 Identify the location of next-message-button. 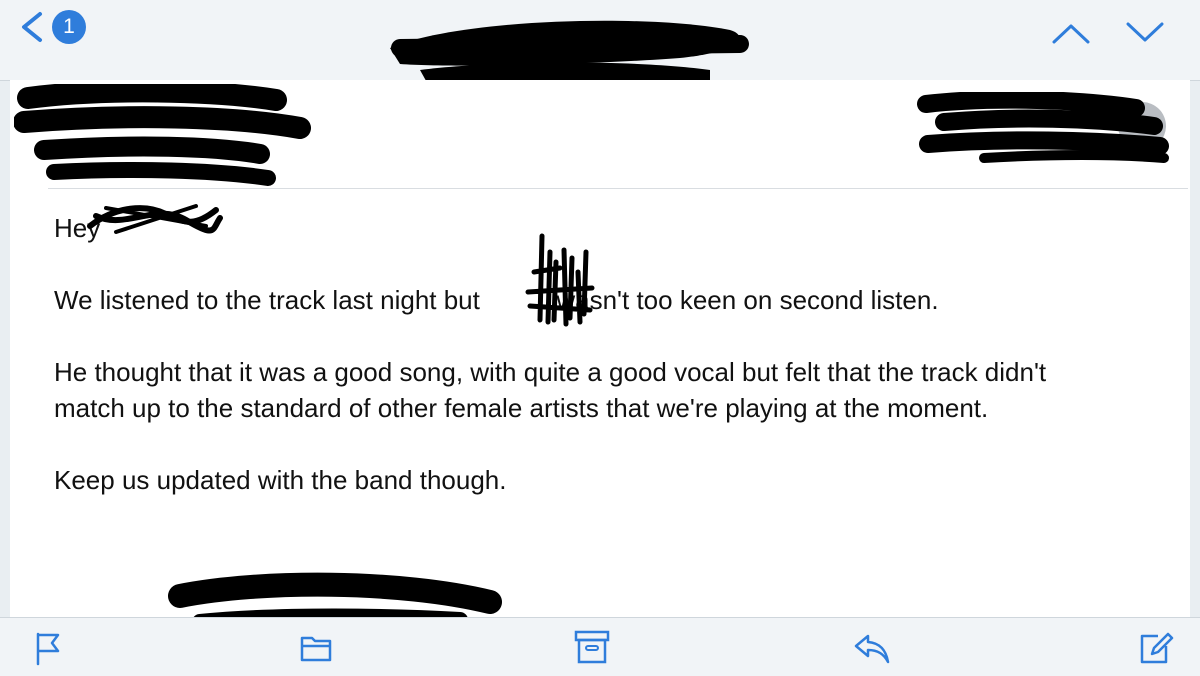
(1145, 33).